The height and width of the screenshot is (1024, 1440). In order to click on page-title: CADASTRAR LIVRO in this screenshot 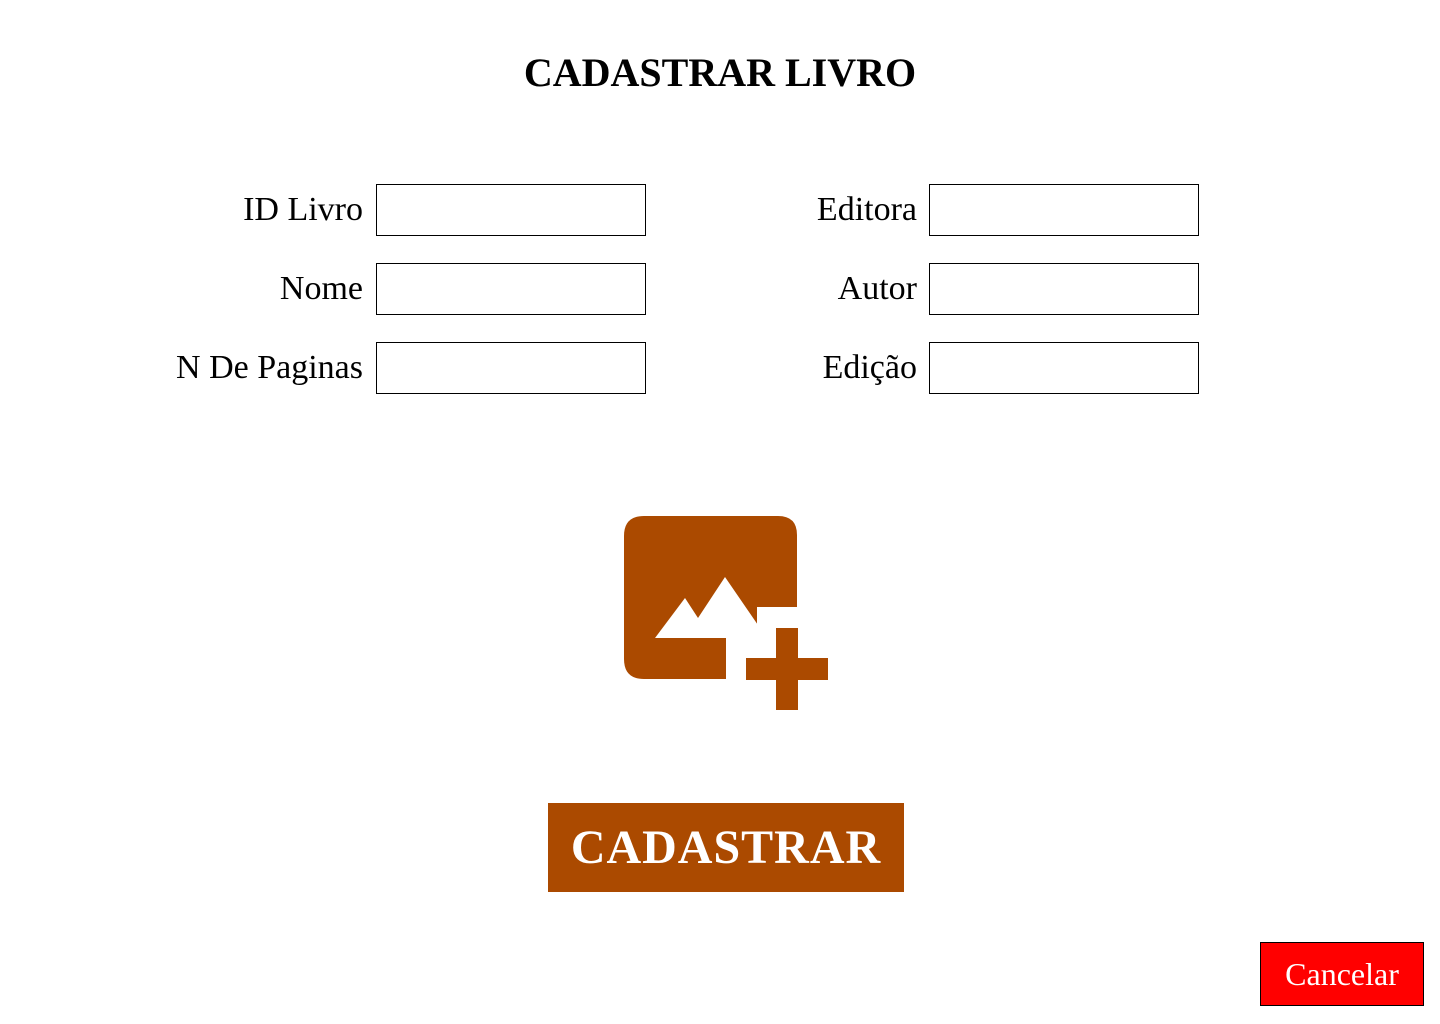, I will do `click(720, 72)`.